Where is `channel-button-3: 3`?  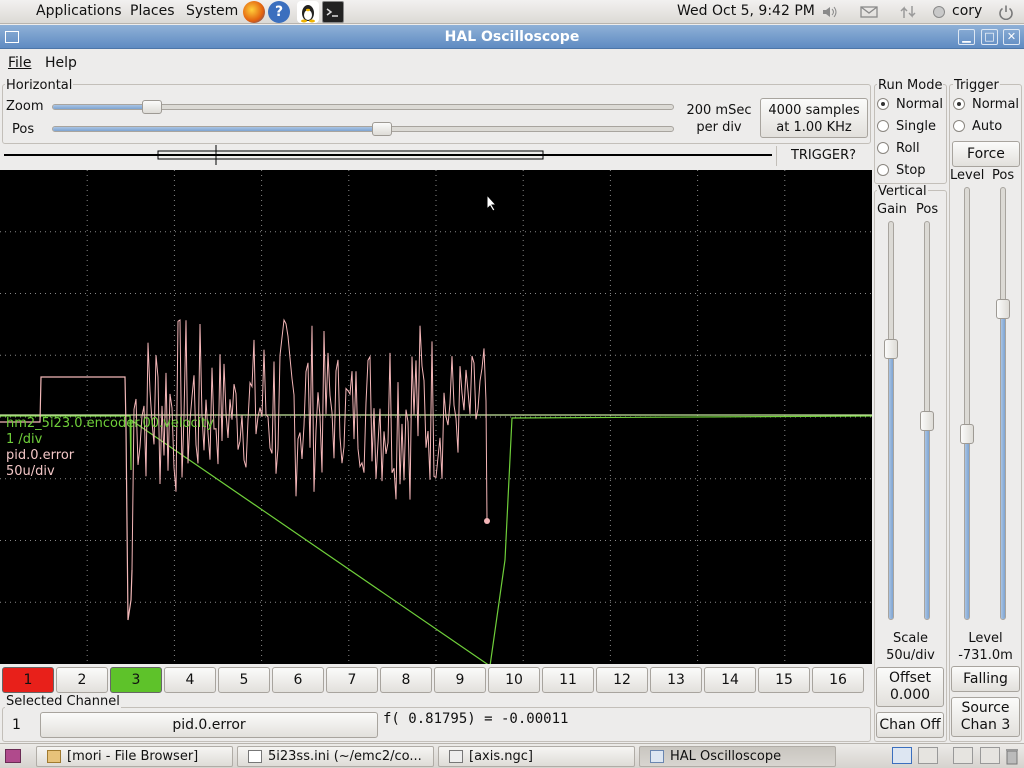 channel-button-3: 3 is located at coordinates (136, 680).